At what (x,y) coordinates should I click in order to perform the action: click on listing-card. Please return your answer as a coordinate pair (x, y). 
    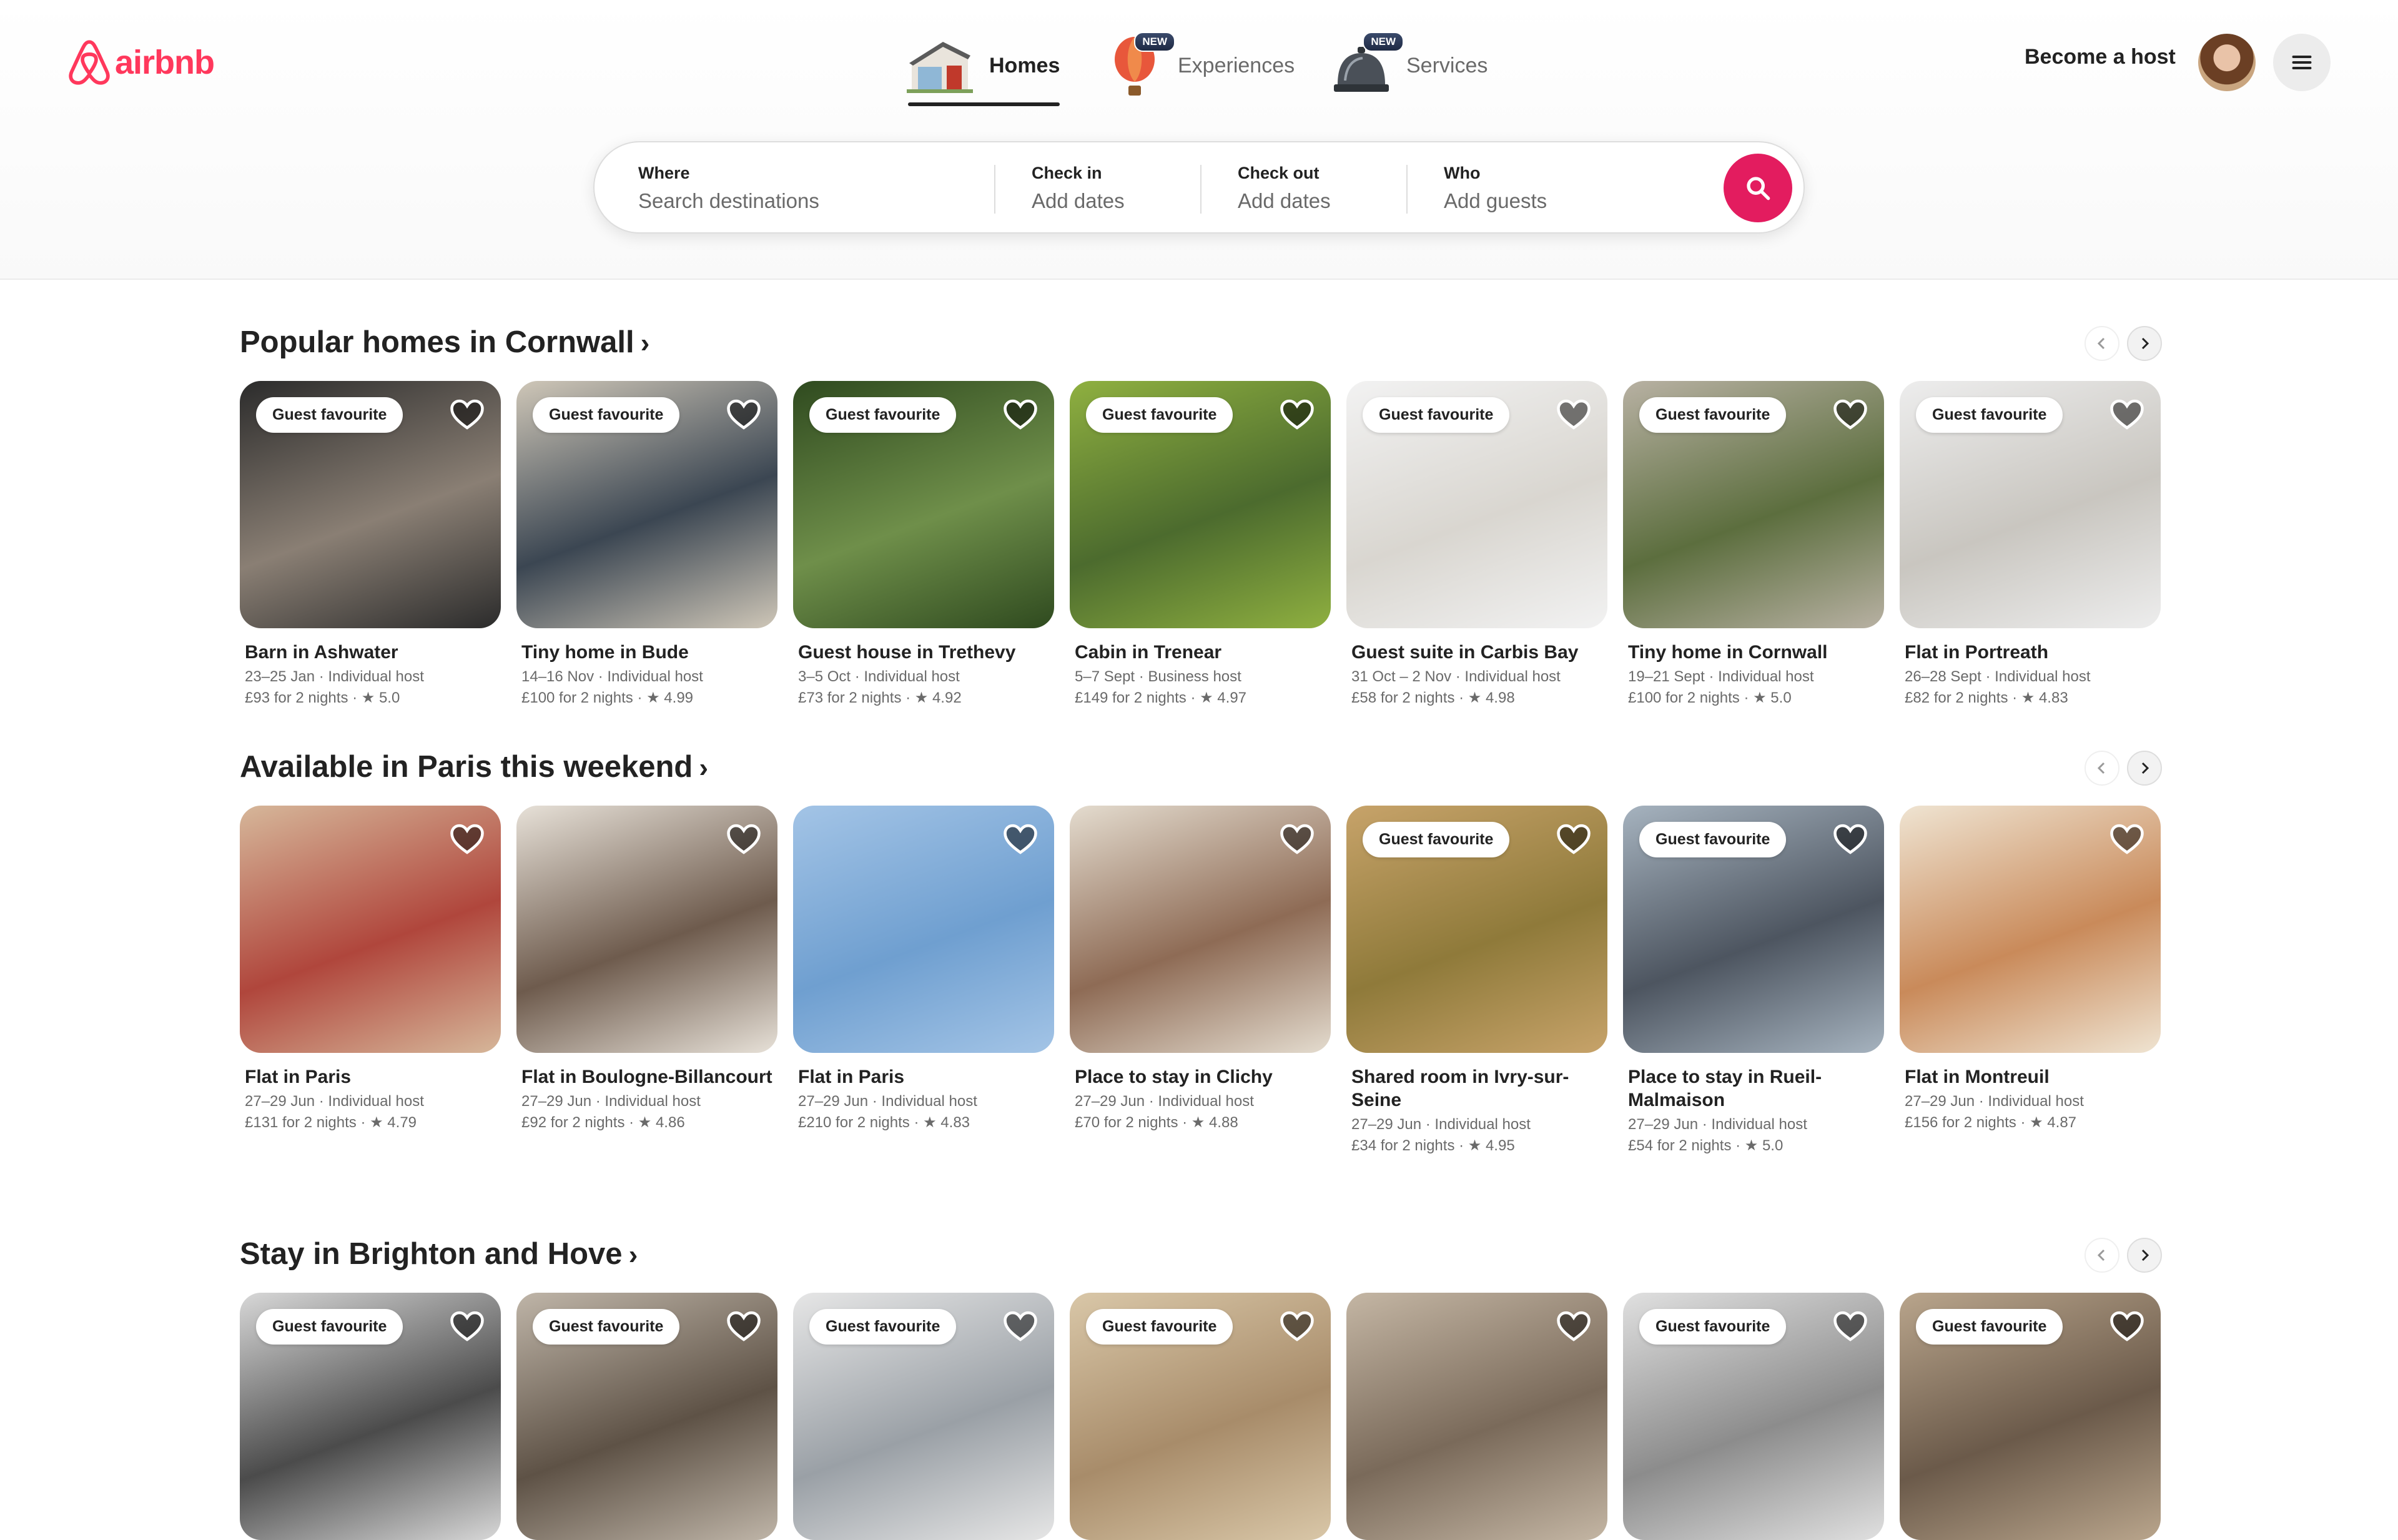
    Looking at the image, I should click on (1477, 1416).